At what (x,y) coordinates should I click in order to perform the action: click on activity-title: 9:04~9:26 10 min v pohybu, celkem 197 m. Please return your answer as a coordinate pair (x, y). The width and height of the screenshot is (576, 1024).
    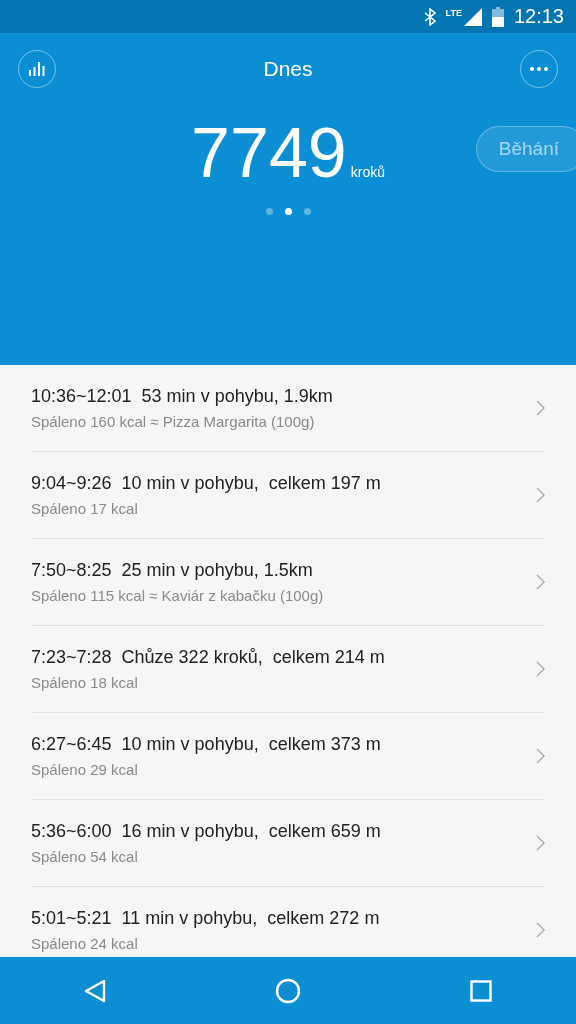
    Looking at the image, I should click on (206, 483).